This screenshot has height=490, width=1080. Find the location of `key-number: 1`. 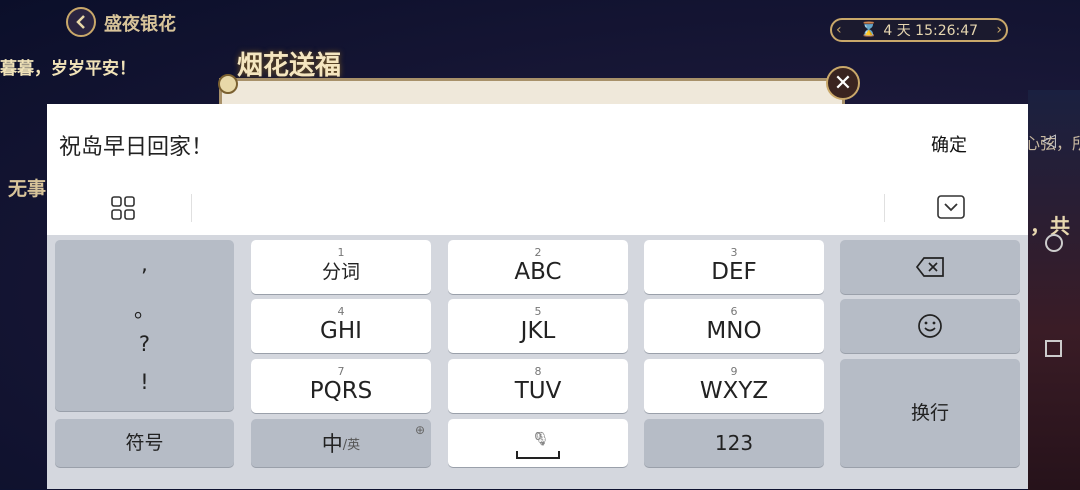

key-number: 1 is located at coordinates (341, 252).